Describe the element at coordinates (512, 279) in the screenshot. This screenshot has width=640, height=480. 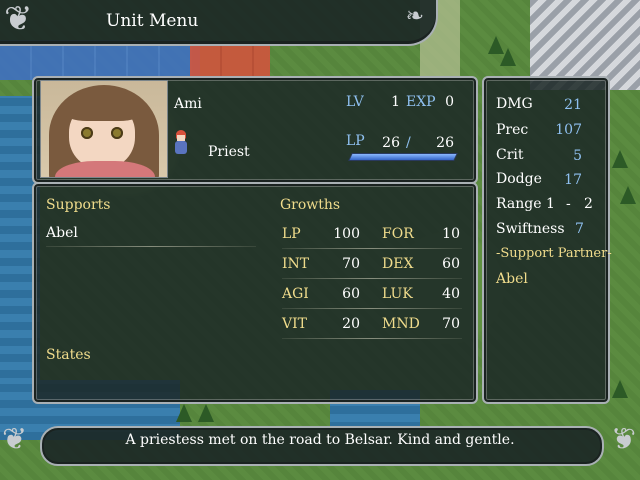
I see `support-partner-name: Abel` at that location.